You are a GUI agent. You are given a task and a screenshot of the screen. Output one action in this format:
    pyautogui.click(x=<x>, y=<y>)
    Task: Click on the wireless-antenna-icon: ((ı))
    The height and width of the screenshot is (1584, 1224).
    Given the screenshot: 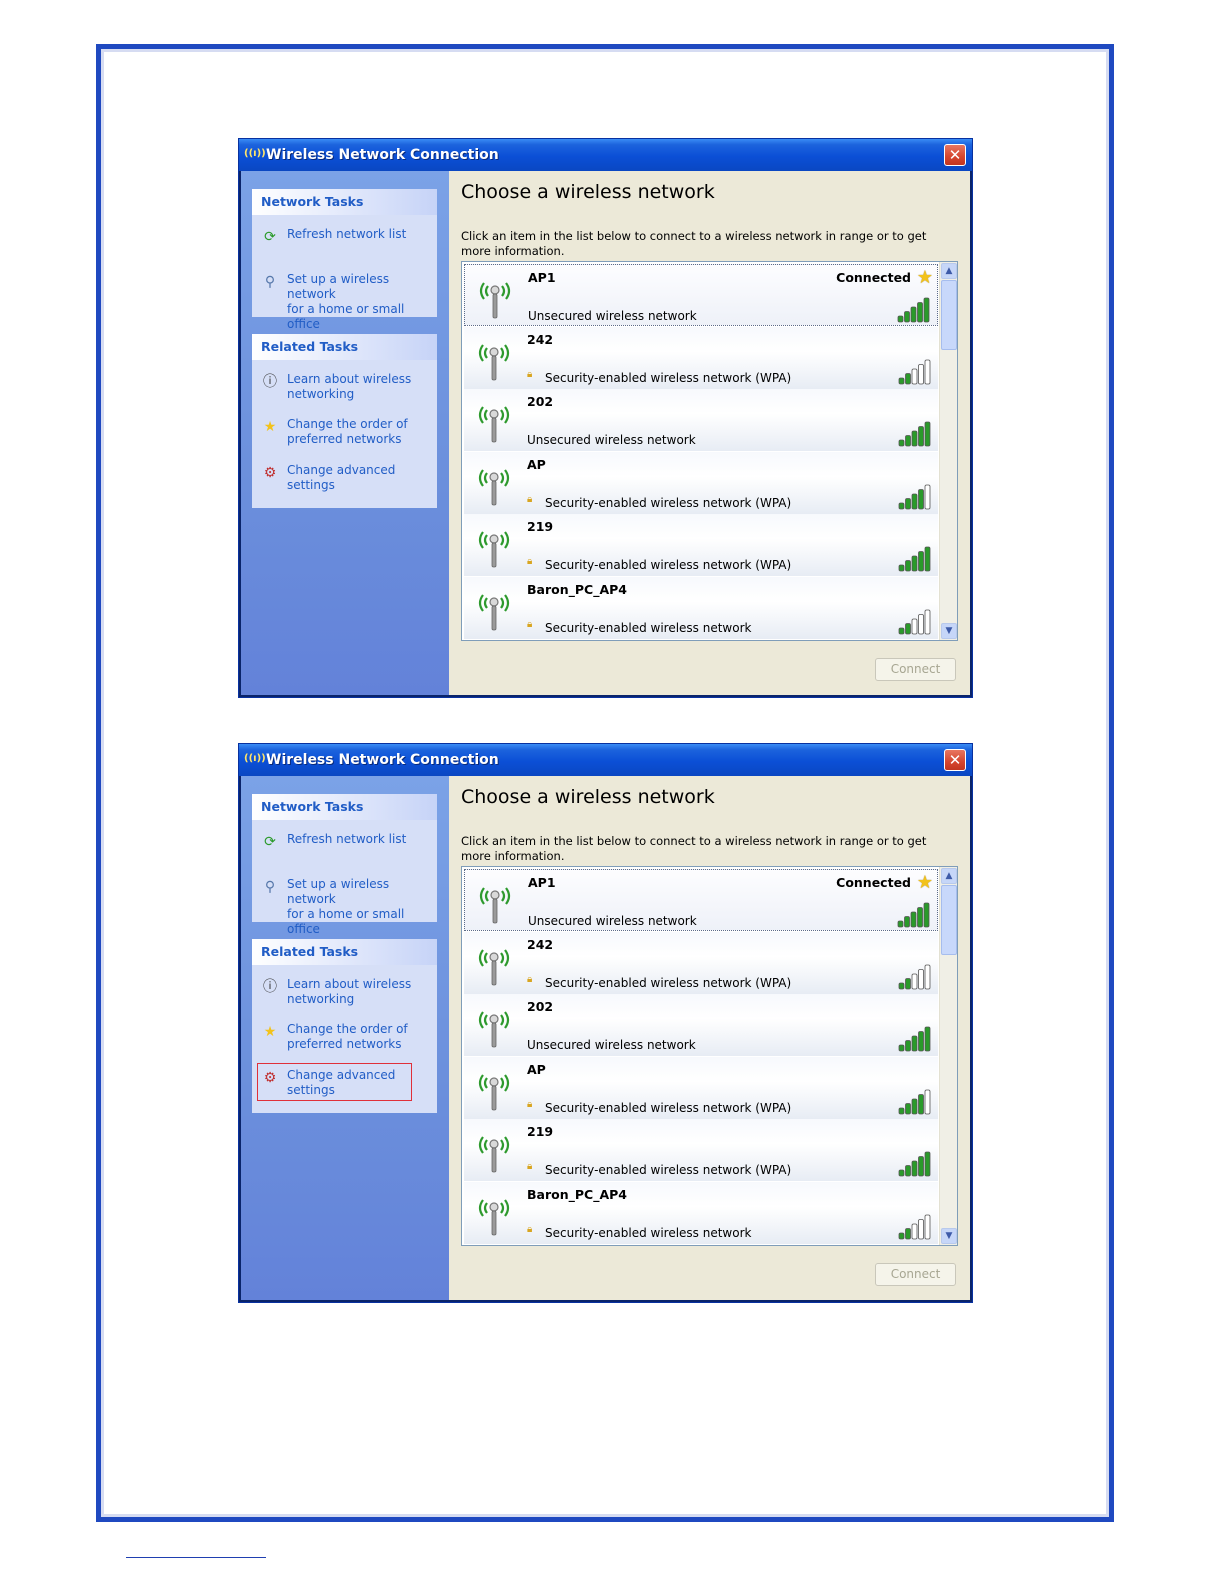 What is the action you would take?
    pyautogui.click(x=255, y=153)
    